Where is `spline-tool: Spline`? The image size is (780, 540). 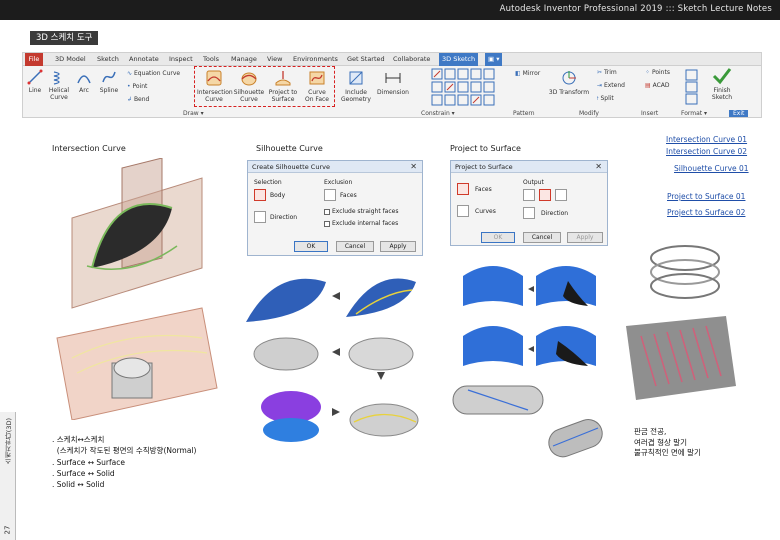 spline-tool: Spline is located at coordinates (109, 81).